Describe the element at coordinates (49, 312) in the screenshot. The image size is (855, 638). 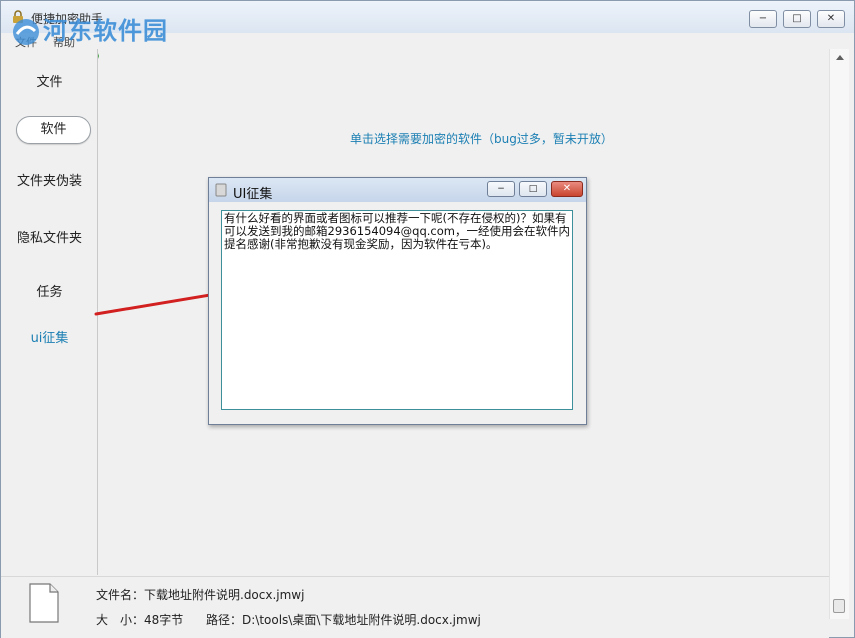
I see `sidebar: 文件 软件 文件夹伪装 隐私文件夹 任务 ui征集` at that location.